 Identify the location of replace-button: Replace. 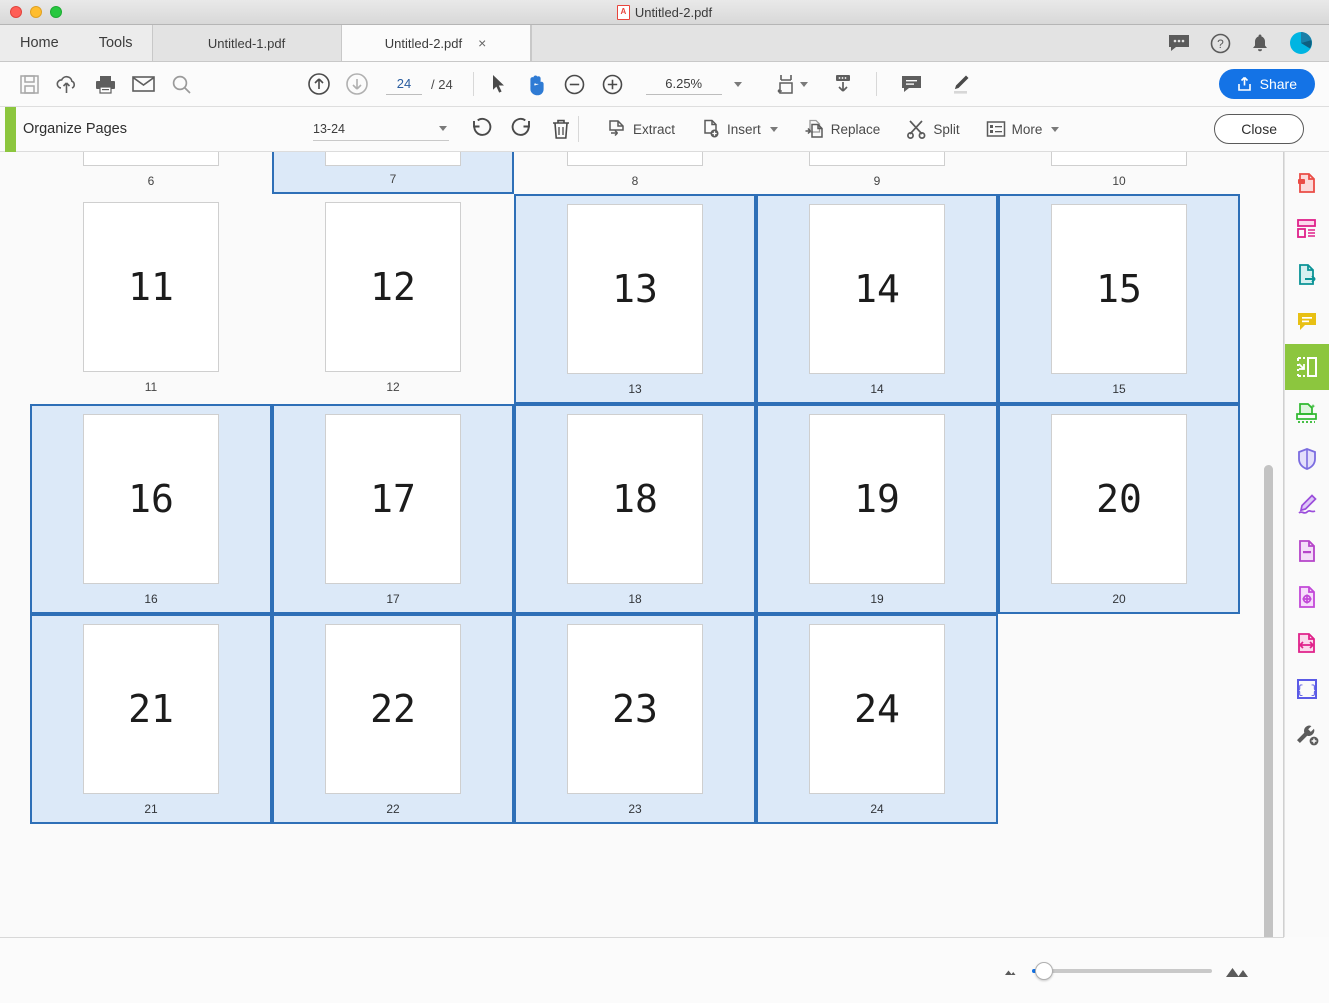
(842, 129).